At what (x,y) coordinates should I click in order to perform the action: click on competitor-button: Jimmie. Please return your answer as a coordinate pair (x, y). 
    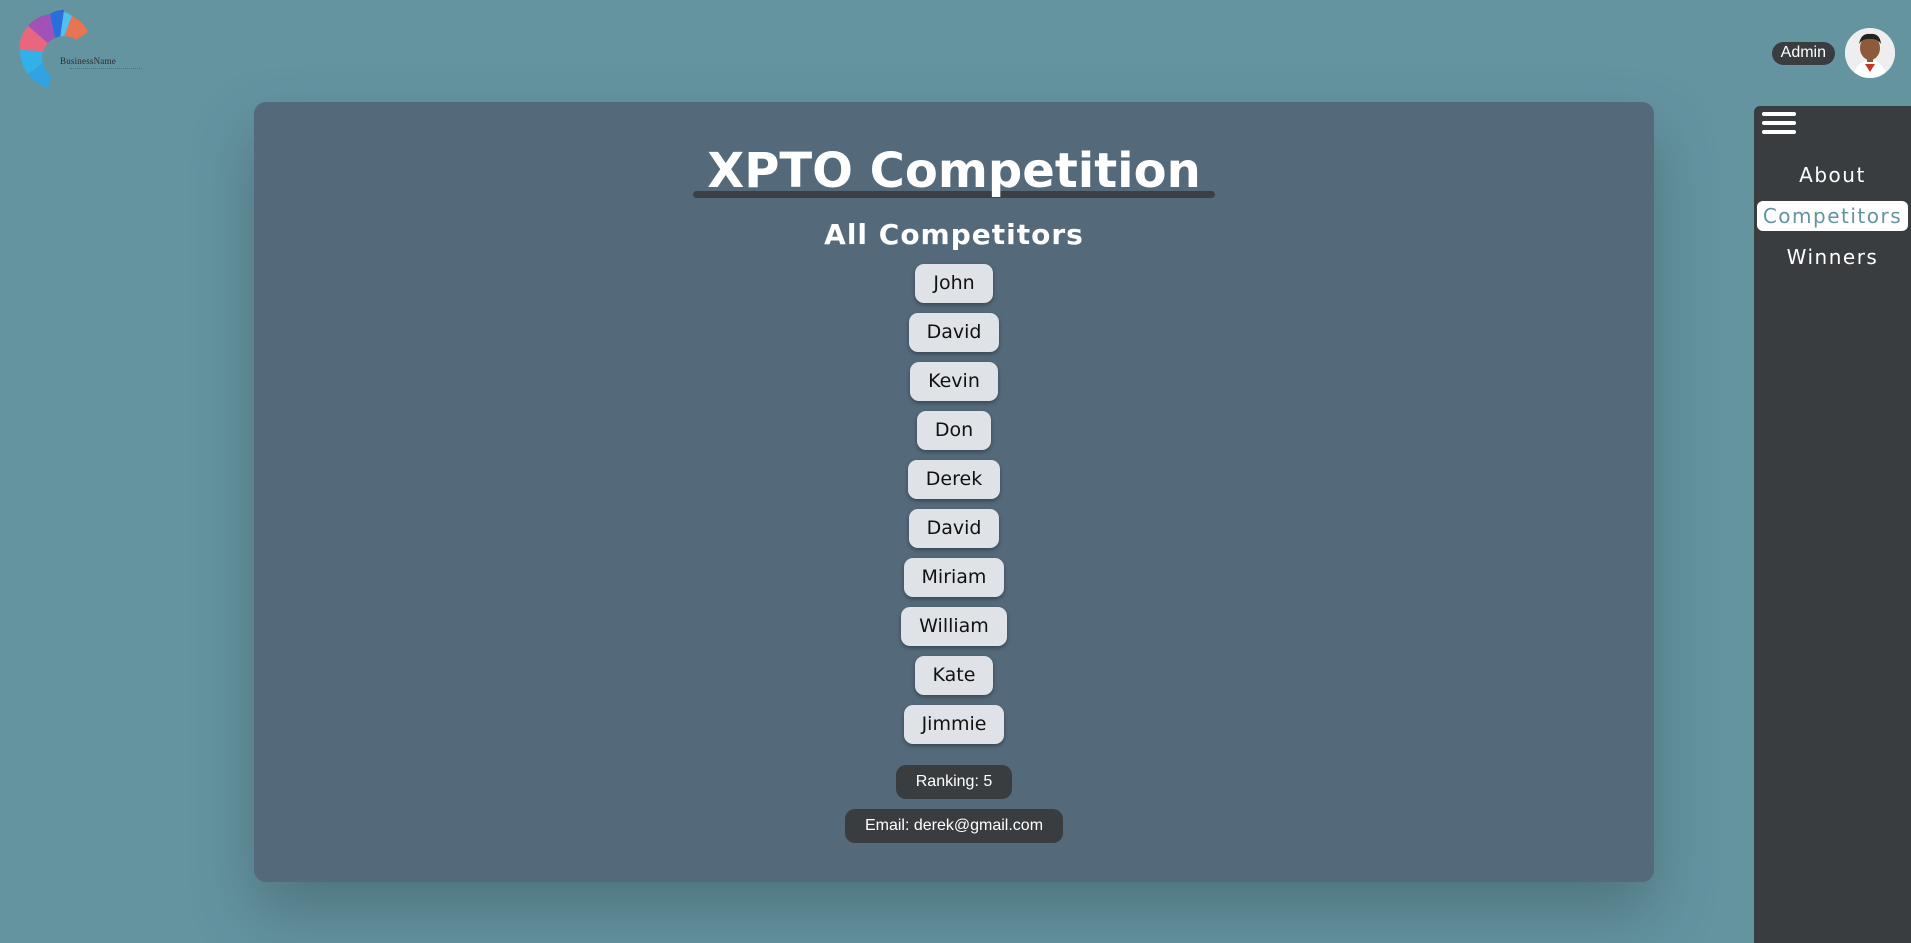
    Looking at the image, I should click on (954, 724).